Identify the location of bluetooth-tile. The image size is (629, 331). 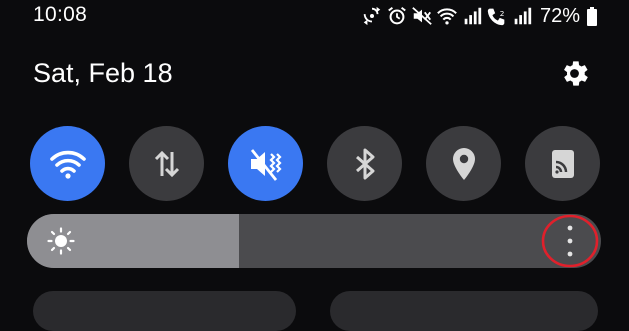
(364, 163).